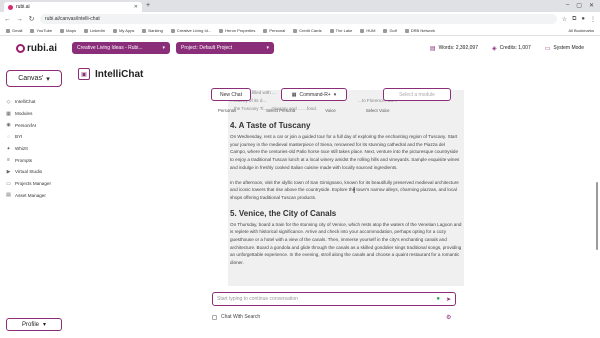 This screenshot has width=600, height=338. What do you see at coordinates (127, 30) in the screenshot?
I see `bookmark-label: My Apps` at bounding box center [127, 30].